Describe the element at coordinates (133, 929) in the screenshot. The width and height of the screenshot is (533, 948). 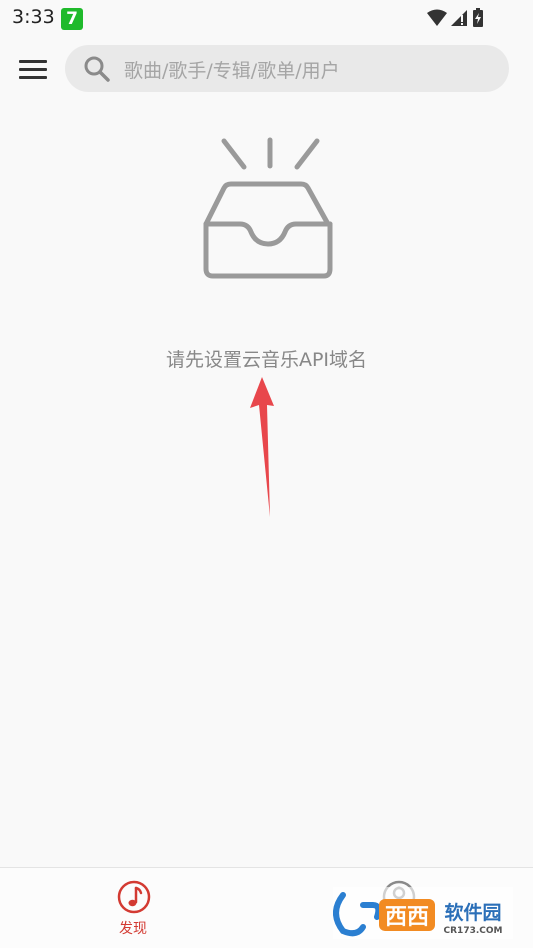
I see `nav-label-discover: 发现` at that location.